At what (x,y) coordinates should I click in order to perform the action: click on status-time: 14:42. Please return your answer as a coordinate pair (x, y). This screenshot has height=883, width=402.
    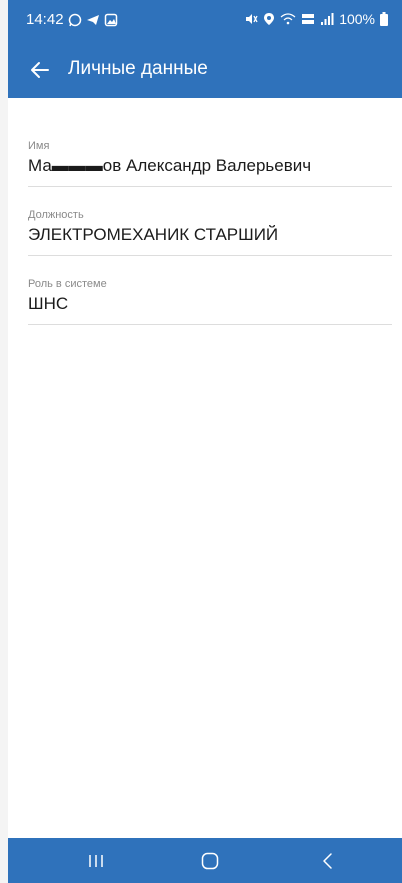
    Looking at the image, I should click on (45, 19).